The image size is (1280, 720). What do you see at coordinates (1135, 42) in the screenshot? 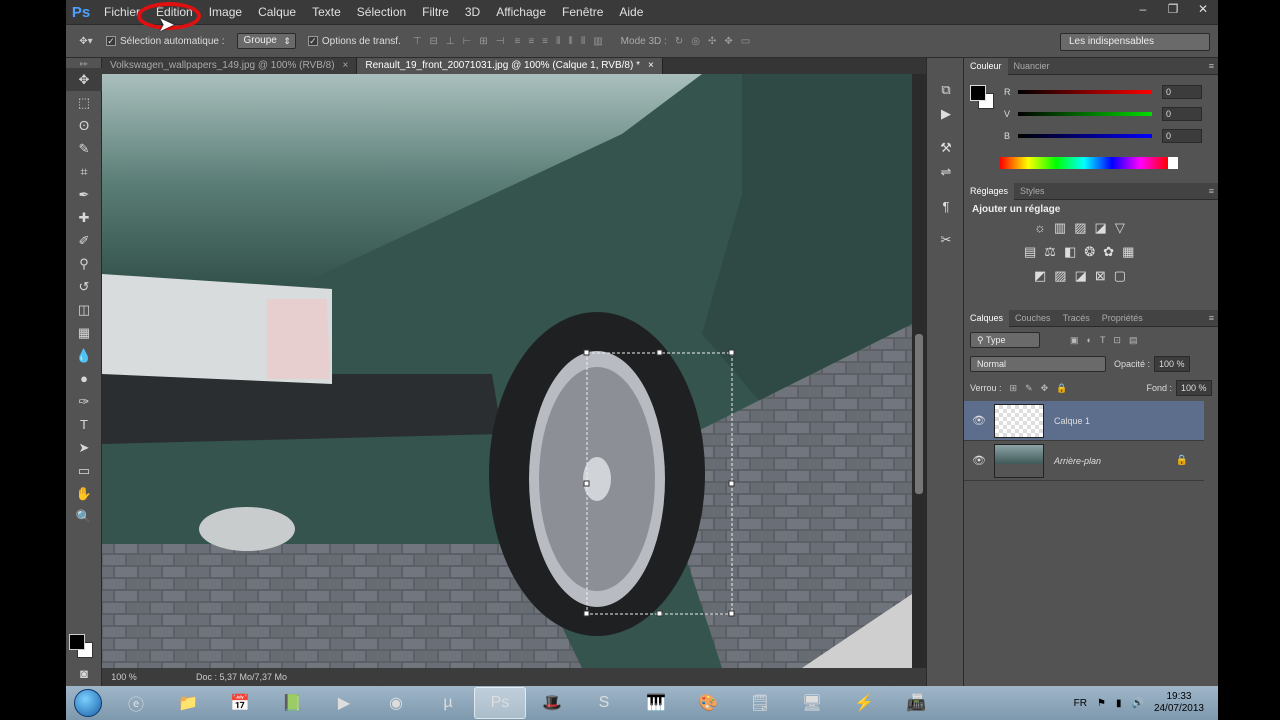
I see `workspace-dropdown: Les indispensables` at bounding box center [1135, 42].